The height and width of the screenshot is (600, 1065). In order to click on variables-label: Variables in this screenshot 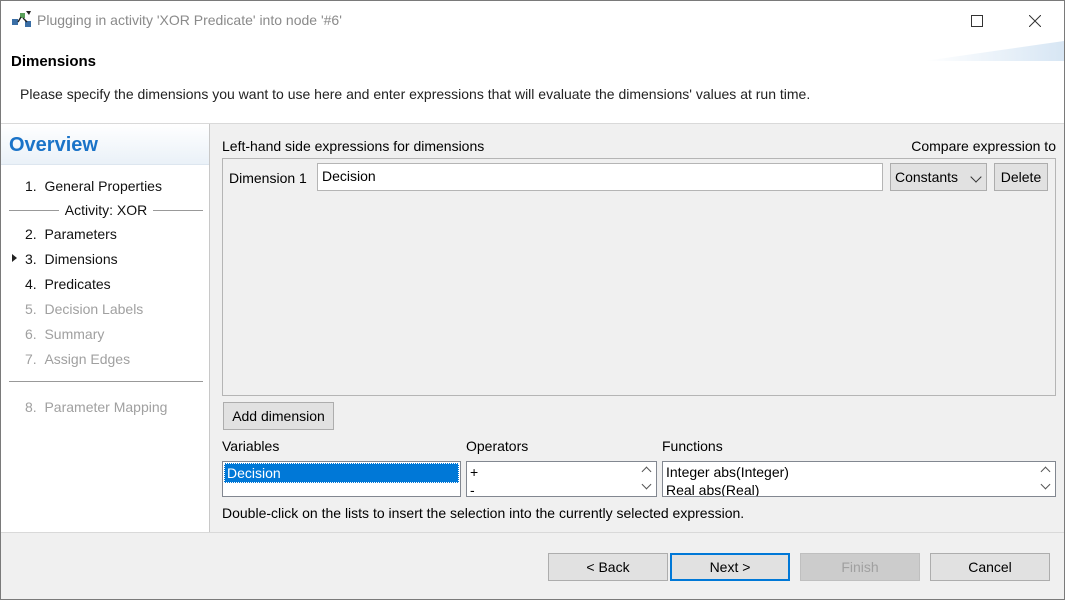, I will do `click(251, 446)`.